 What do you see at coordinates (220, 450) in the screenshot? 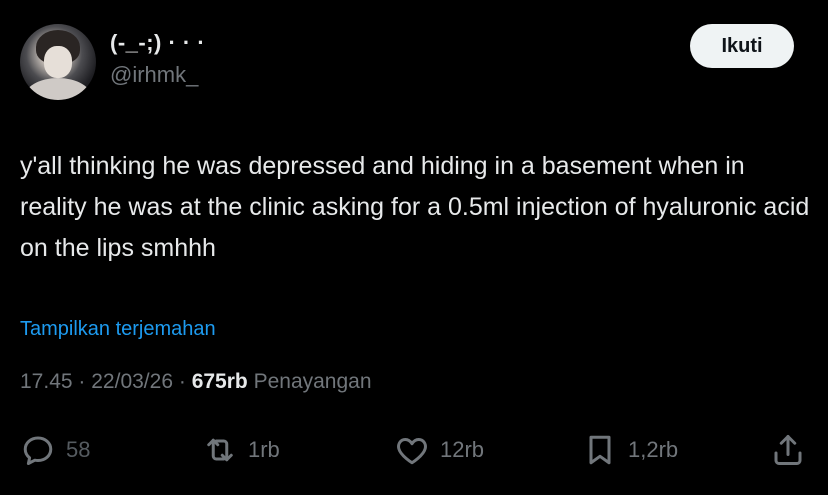
I see `repost-icon` at bounding box center [220, 450].